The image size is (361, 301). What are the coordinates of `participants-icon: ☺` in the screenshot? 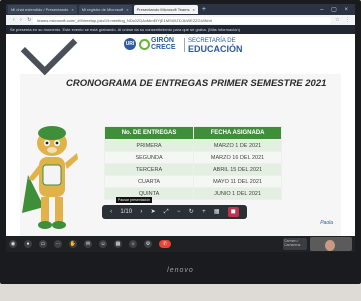 It's located at (103, 244).